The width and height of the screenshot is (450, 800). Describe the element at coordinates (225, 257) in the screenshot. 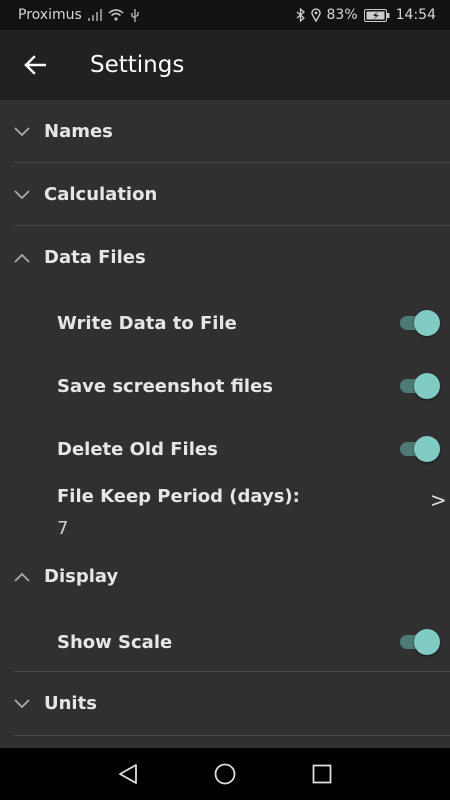

I see `section-data-files: Data Files` at that location.